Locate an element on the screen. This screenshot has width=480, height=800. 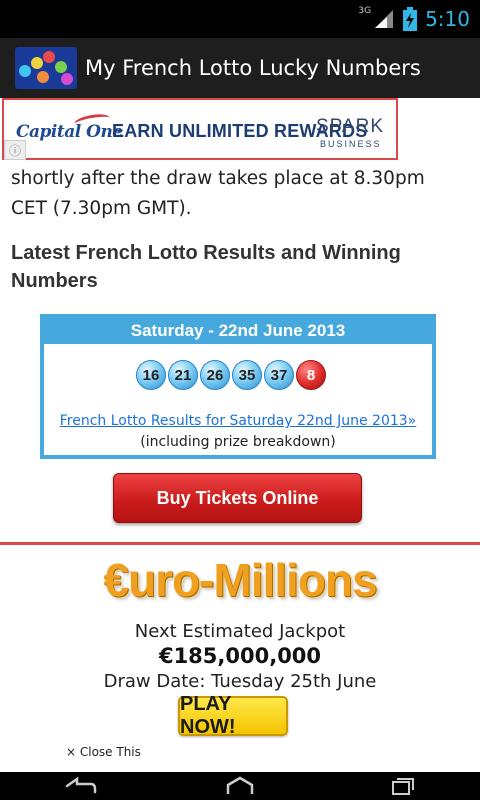
status-icons: 3G 5:10 is located at coordinates (414, 19).